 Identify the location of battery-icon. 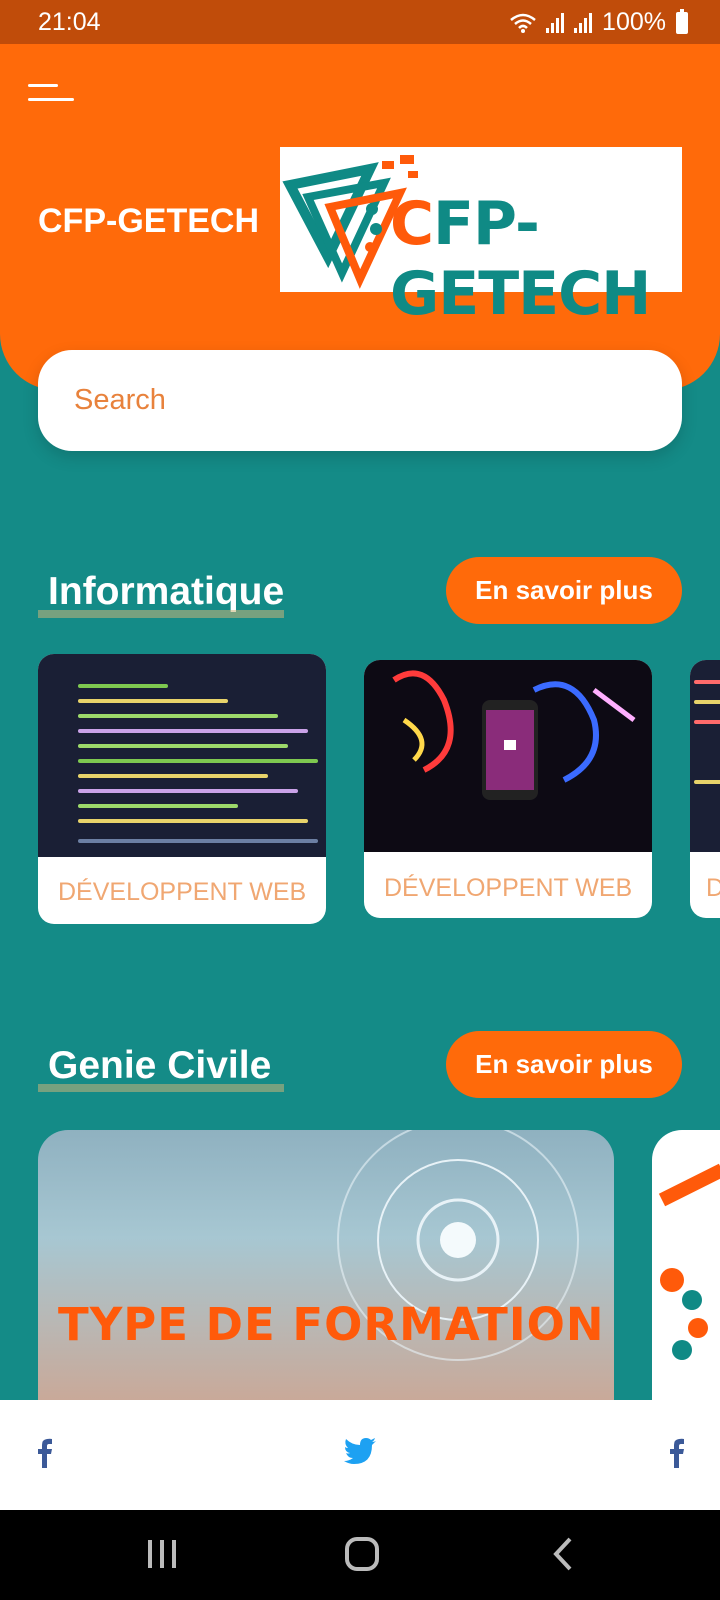
(682, 21).